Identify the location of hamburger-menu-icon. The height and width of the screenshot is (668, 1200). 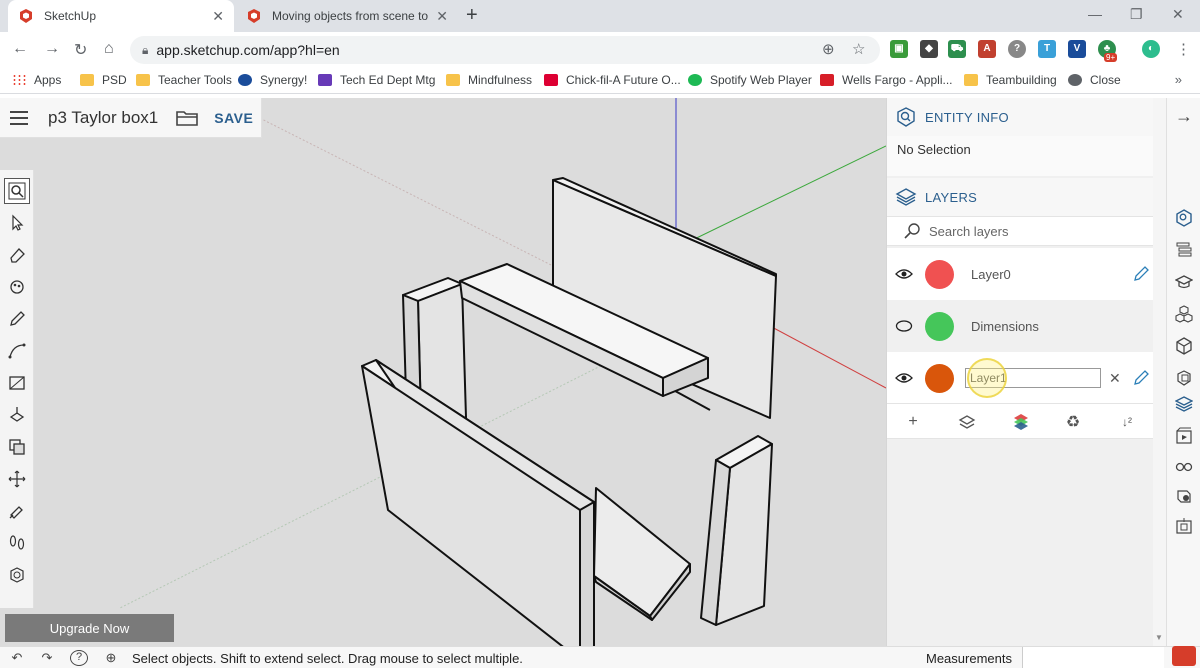
(19, 118).